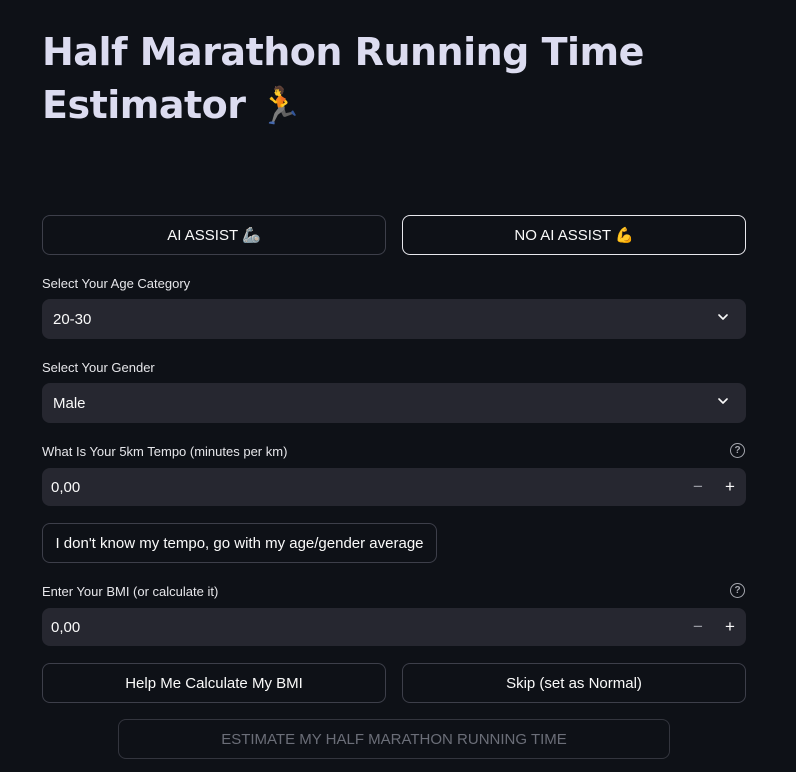 The image size is (796, 772). I want to click on estimate-time-button-label: ESTIMATE MY HALF MARATHON RUNNING TIME, so click(394, 739).